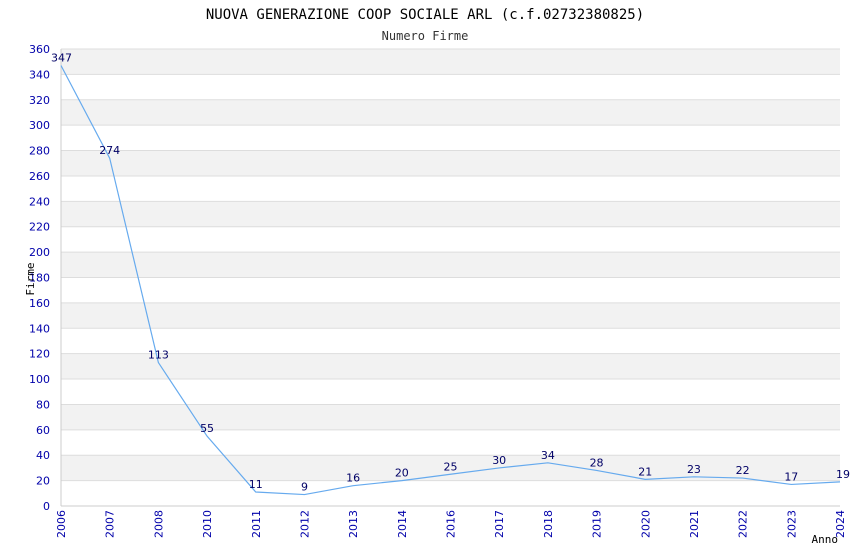 This screenshot has height=550, width=850. Describe the element at coordinates (39, 303) in the screenshot. I see `y-tick-label: 160` at that location.